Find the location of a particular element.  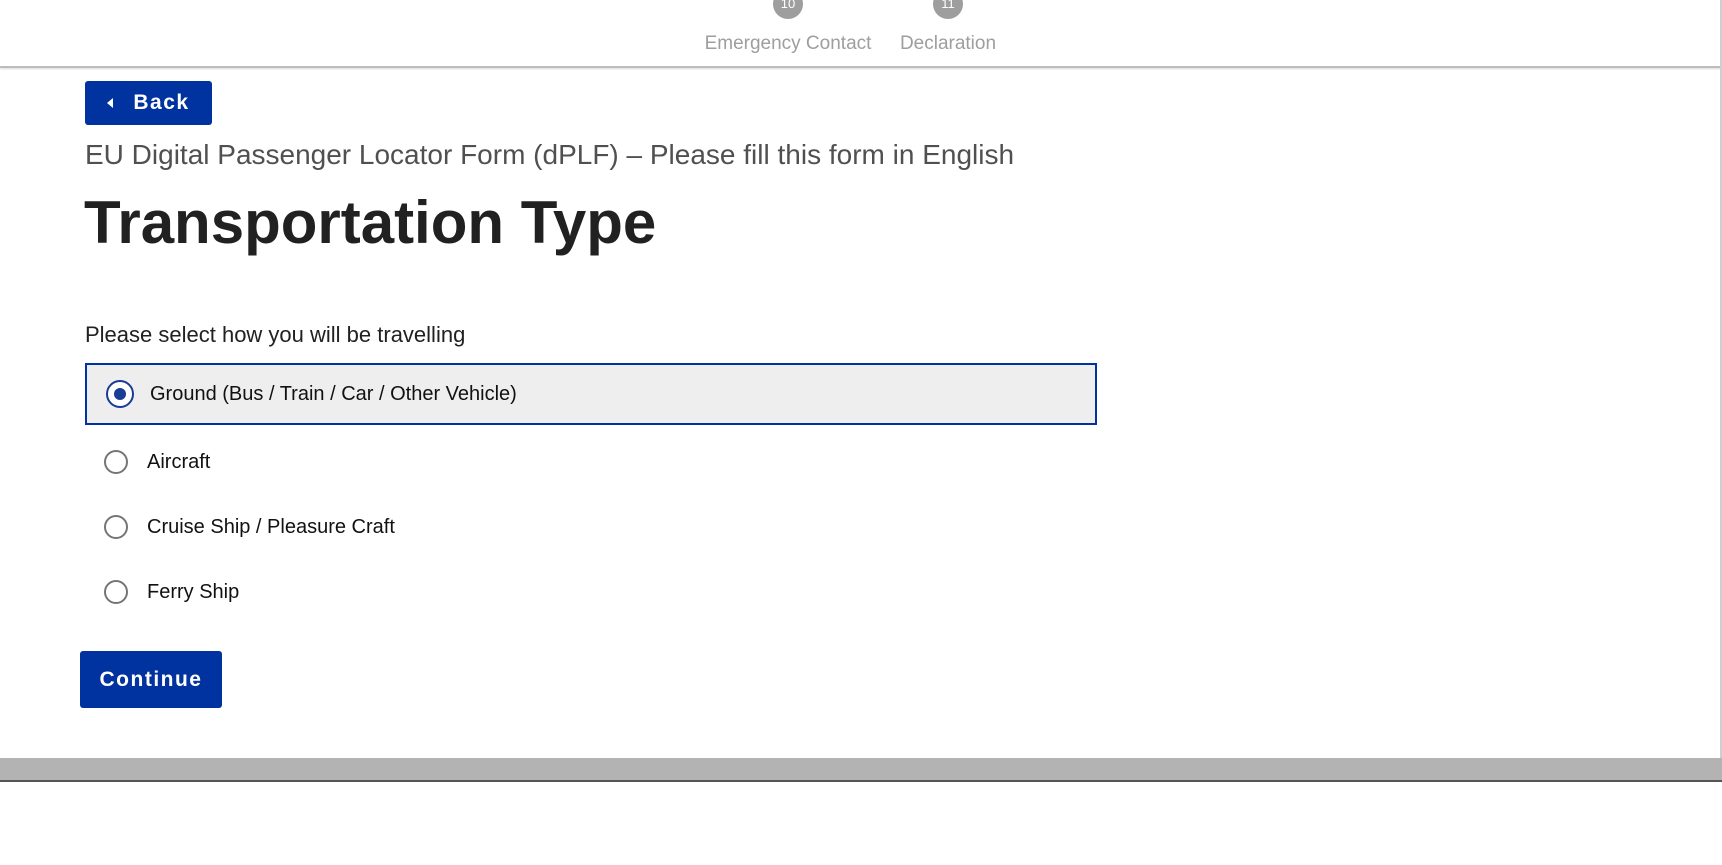

radio-option-ferry-ship: Ferry Ship is located at coordinates (591, 592).